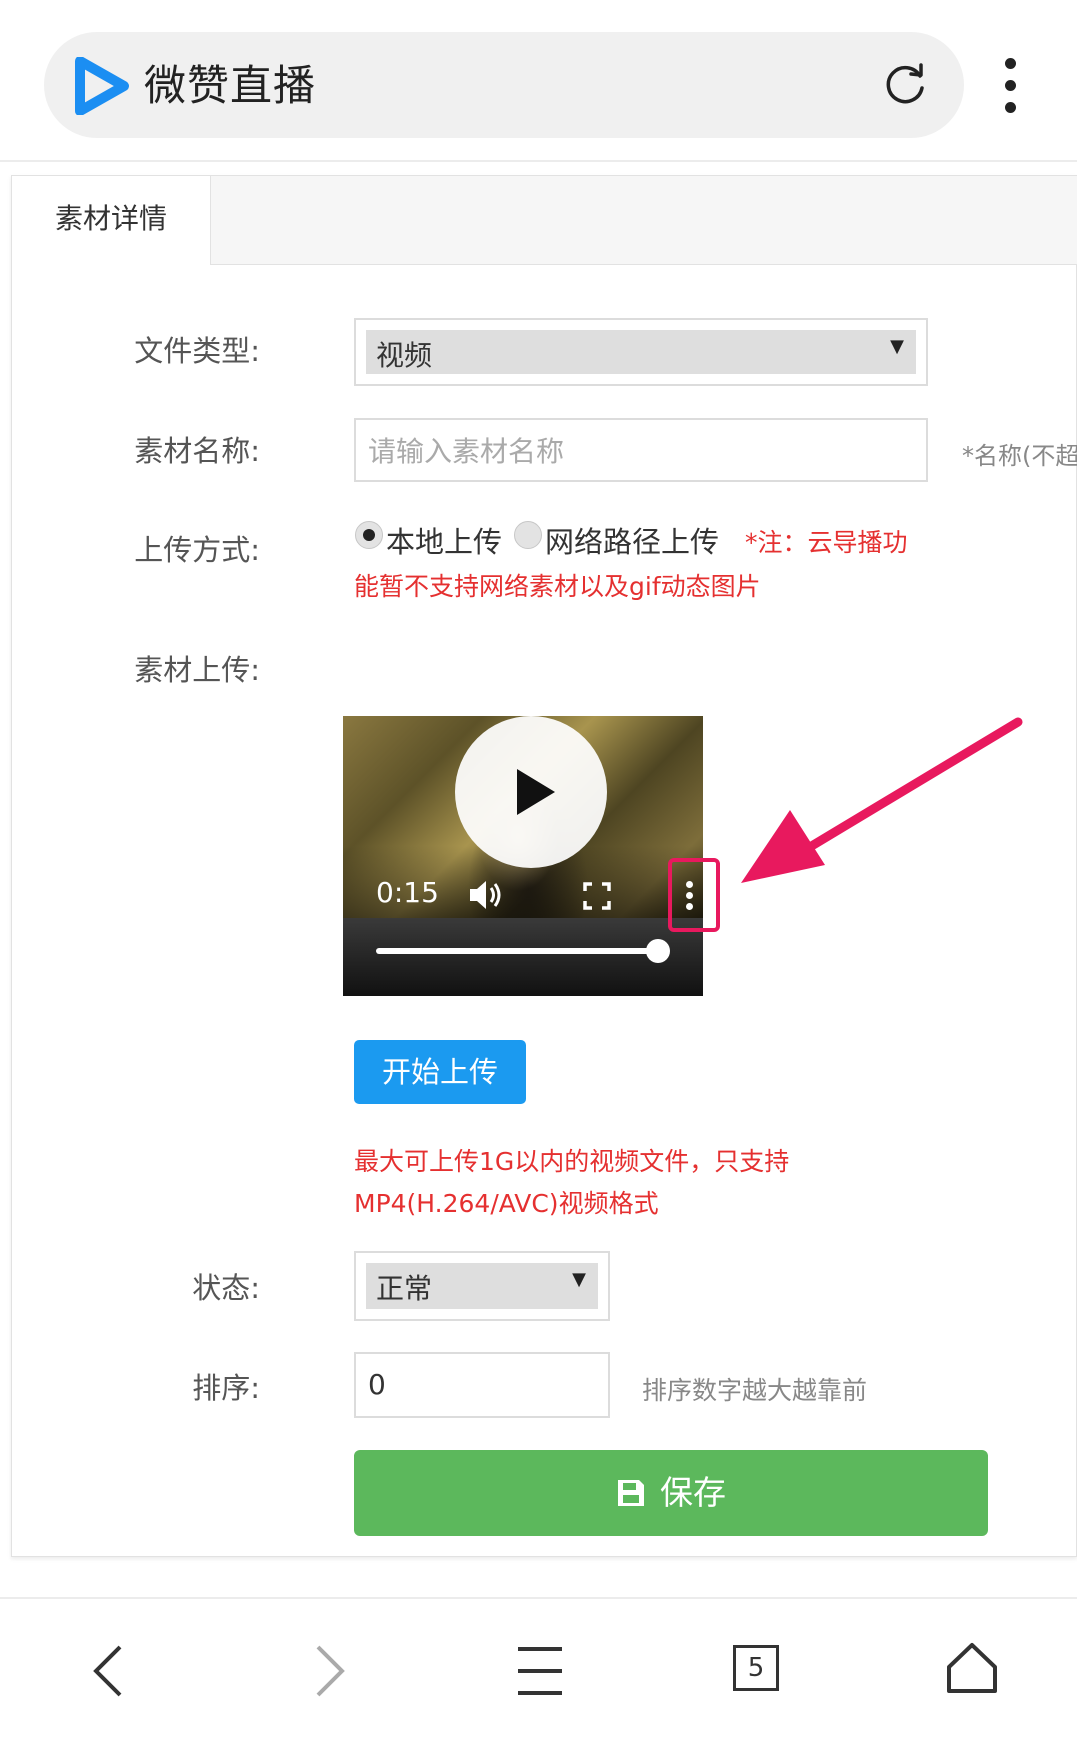 Image resolution: width=1077 pixels, height=1739 pixels. I want to click on video-controls, so click(523, 957).